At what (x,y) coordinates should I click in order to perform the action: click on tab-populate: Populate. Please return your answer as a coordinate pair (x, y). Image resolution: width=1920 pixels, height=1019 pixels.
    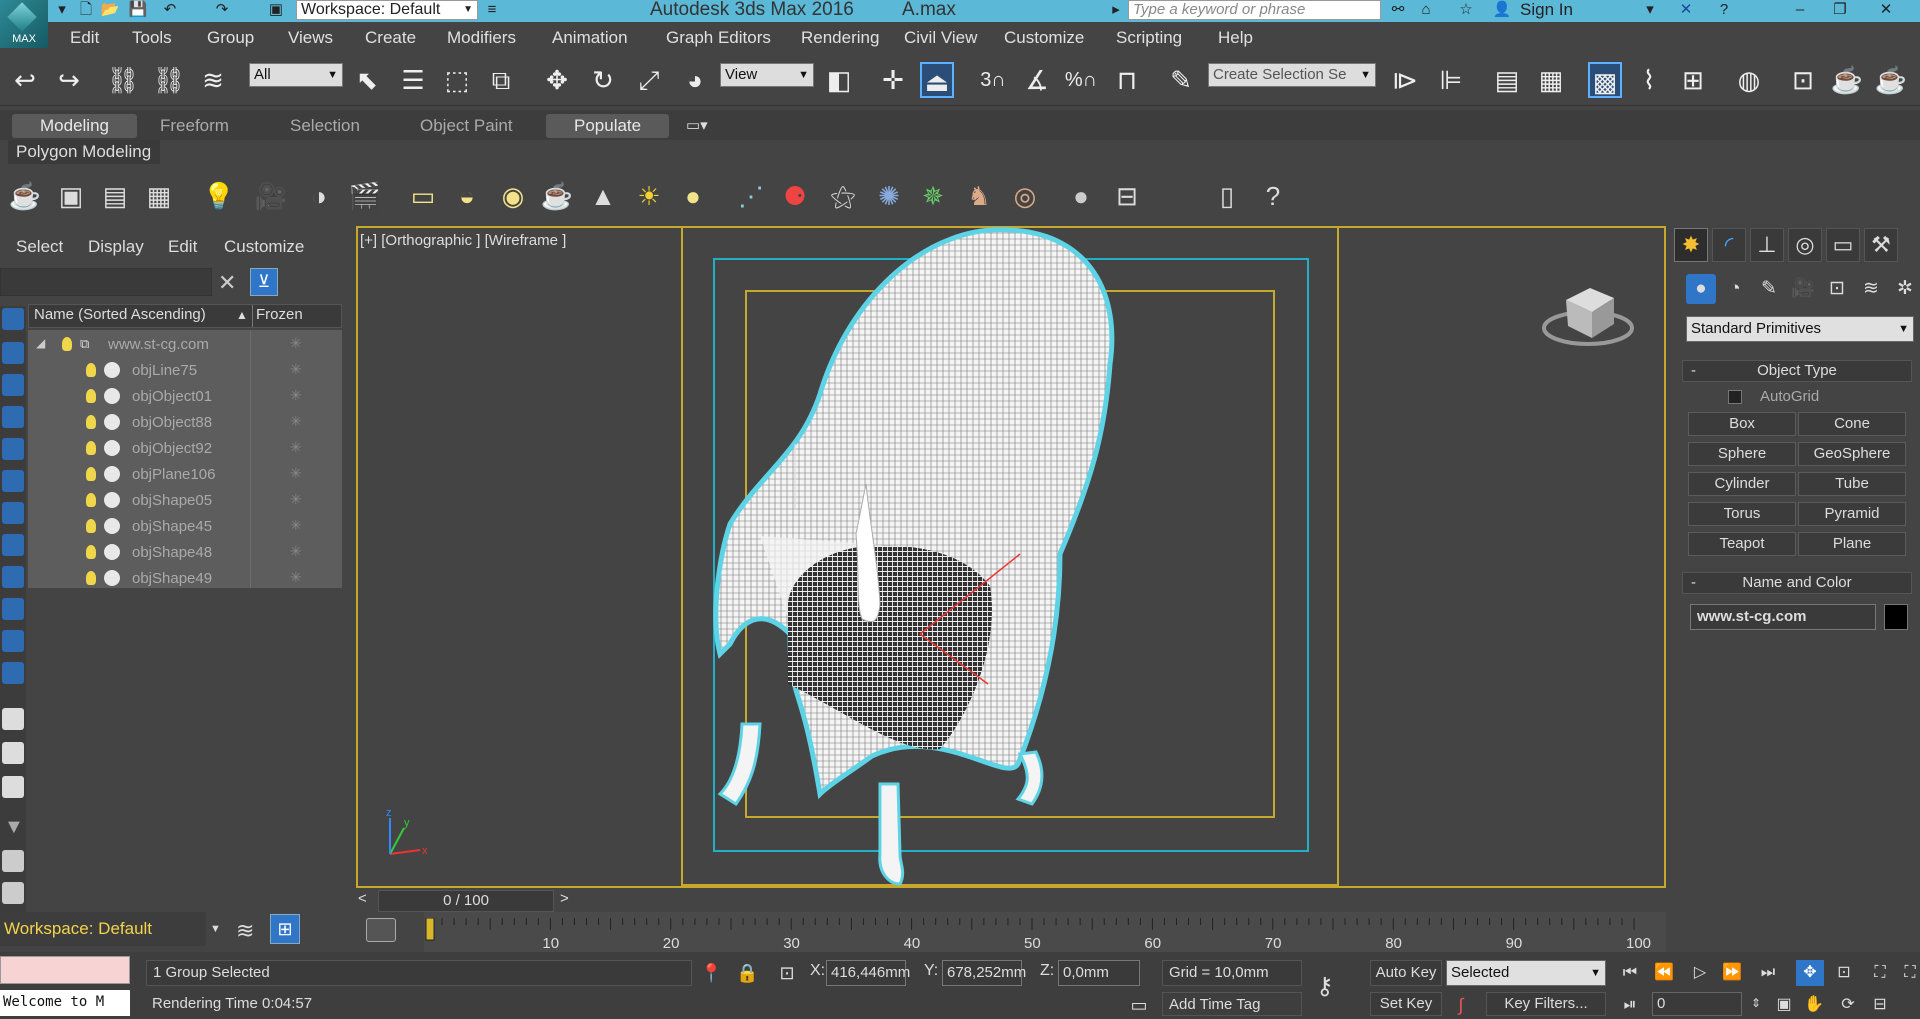
    Looking at the image, I should click on (608, 126).